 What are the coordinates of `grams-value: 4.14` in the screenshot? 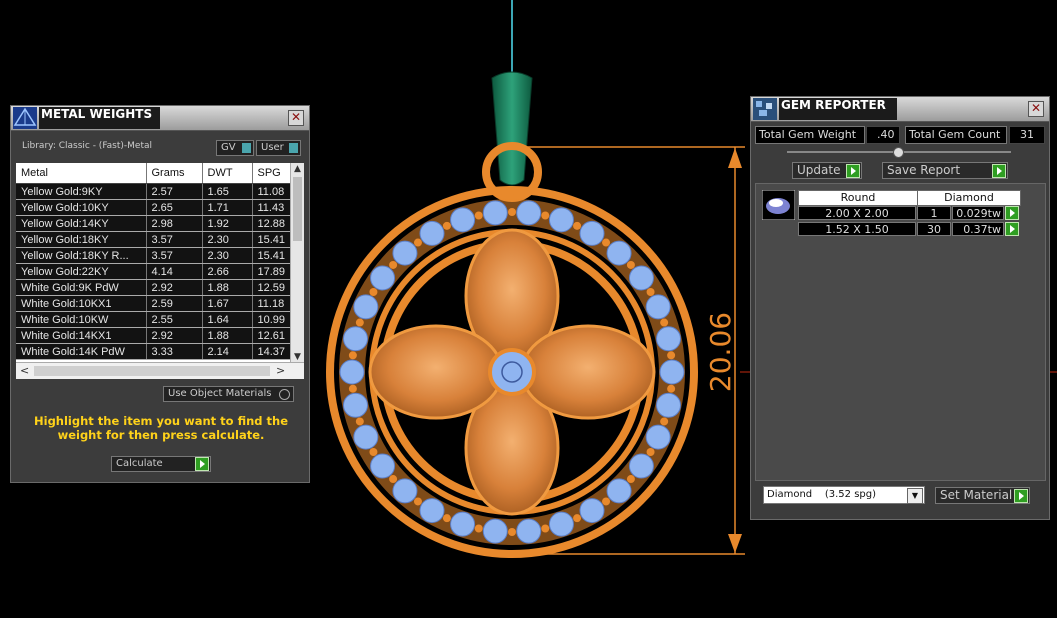 It's located at (174, 271).